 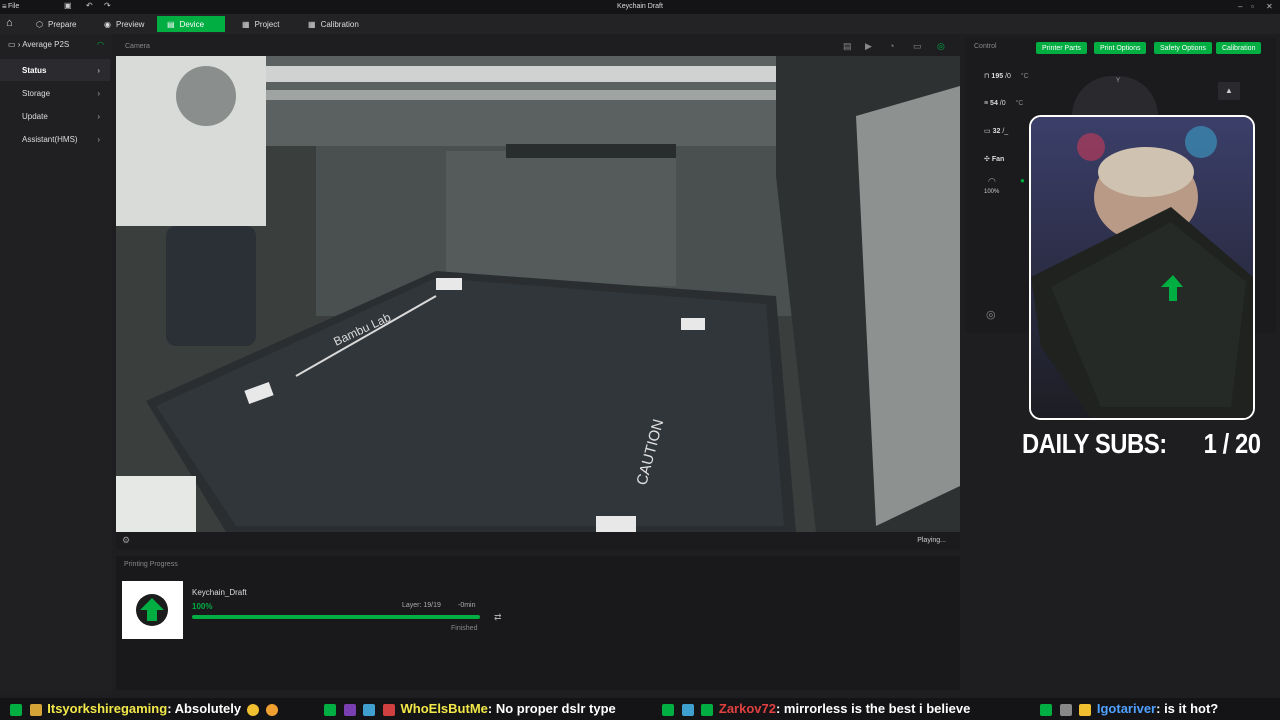 I want to click on jog-dial, so click(x=1115, y=96).